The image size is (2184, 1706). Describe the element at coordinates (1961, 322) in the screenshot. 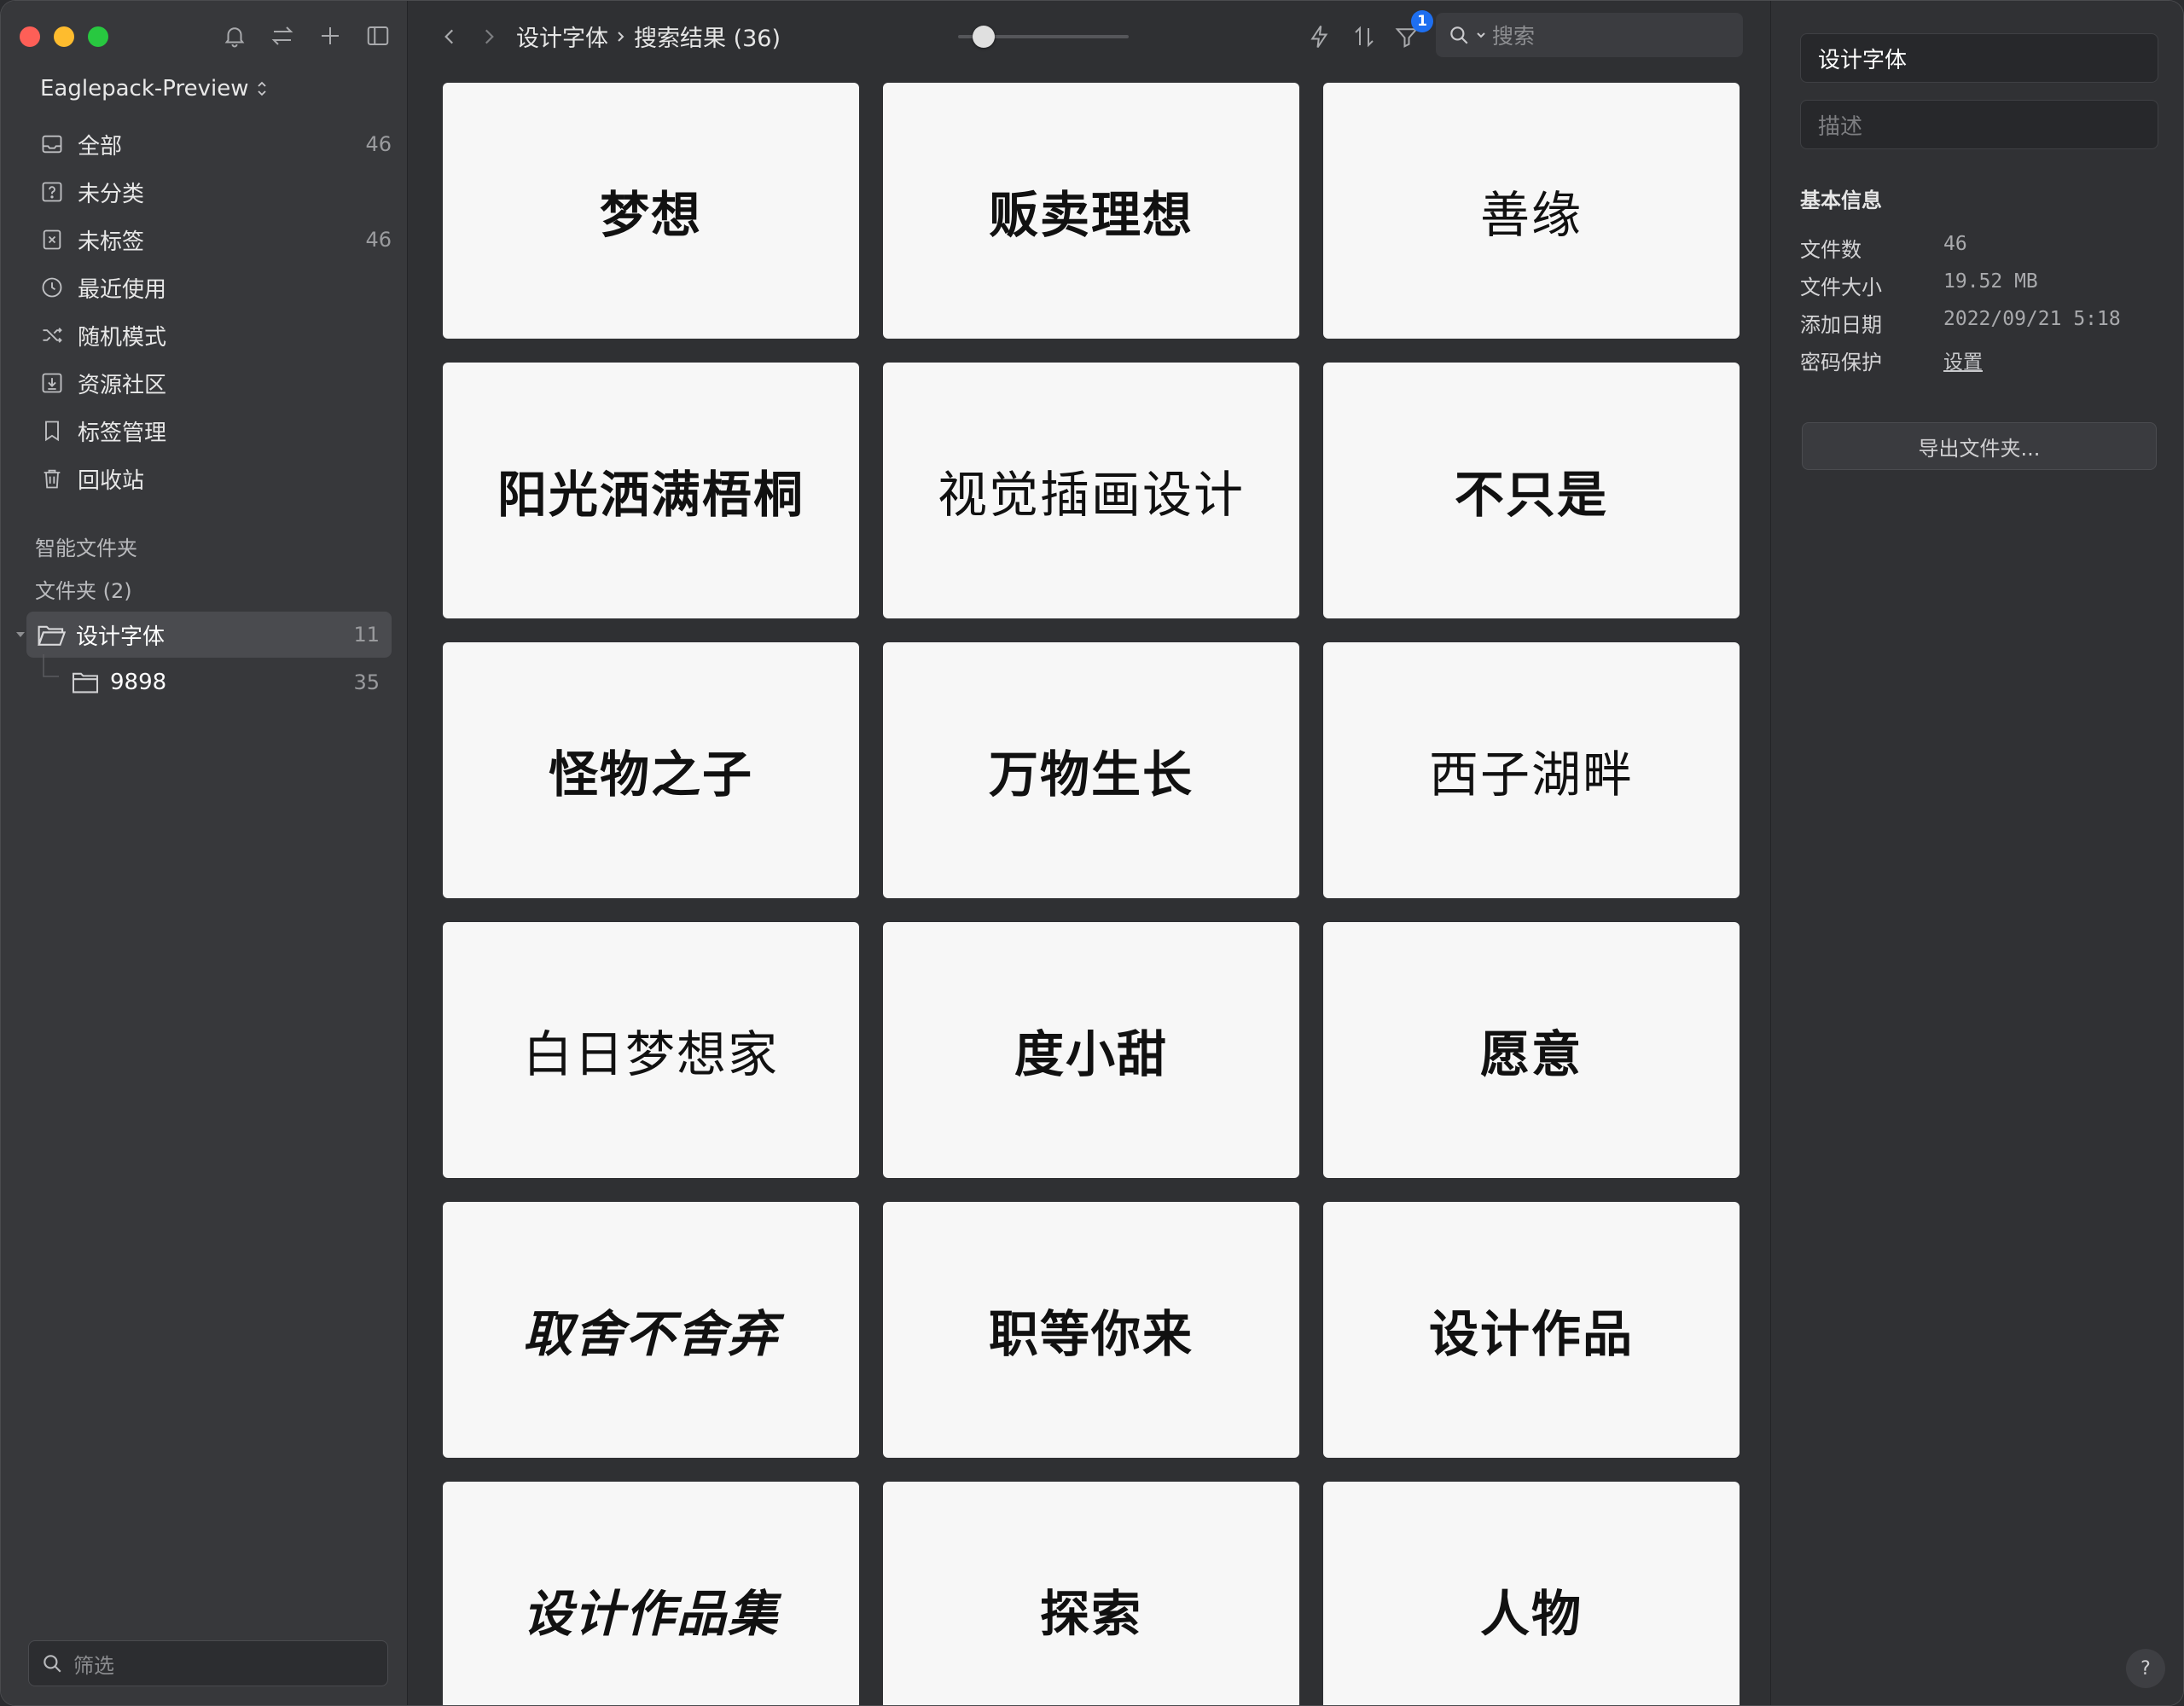

I see `info-row-date-added: 添加日期 2022/09/21 5:18` at that location.